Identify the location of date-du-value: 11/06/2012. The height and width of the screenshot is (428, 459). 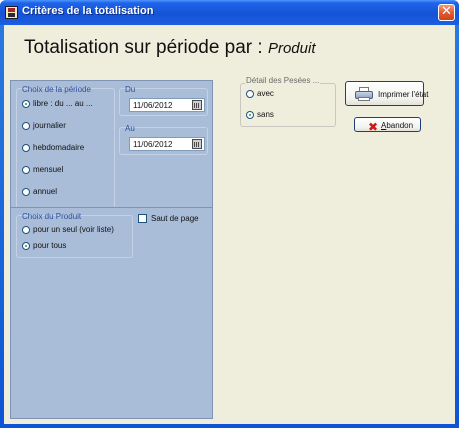
(153, 105).